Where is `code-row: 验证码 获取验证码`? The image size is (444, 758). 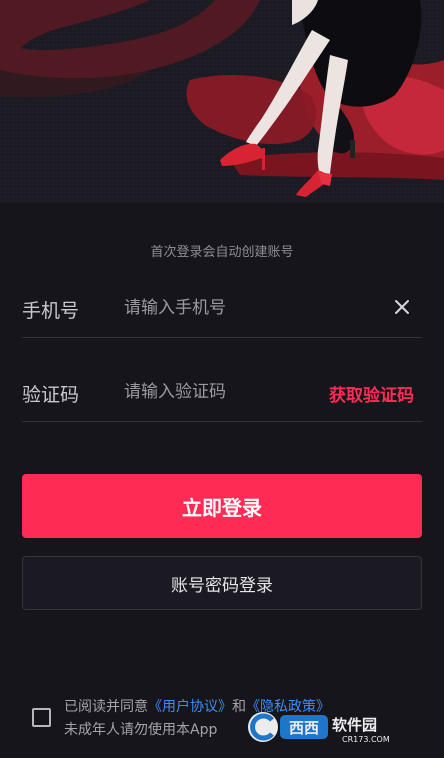 code-row: 验证码 获取验证码 is located at coordinates (222, 387).